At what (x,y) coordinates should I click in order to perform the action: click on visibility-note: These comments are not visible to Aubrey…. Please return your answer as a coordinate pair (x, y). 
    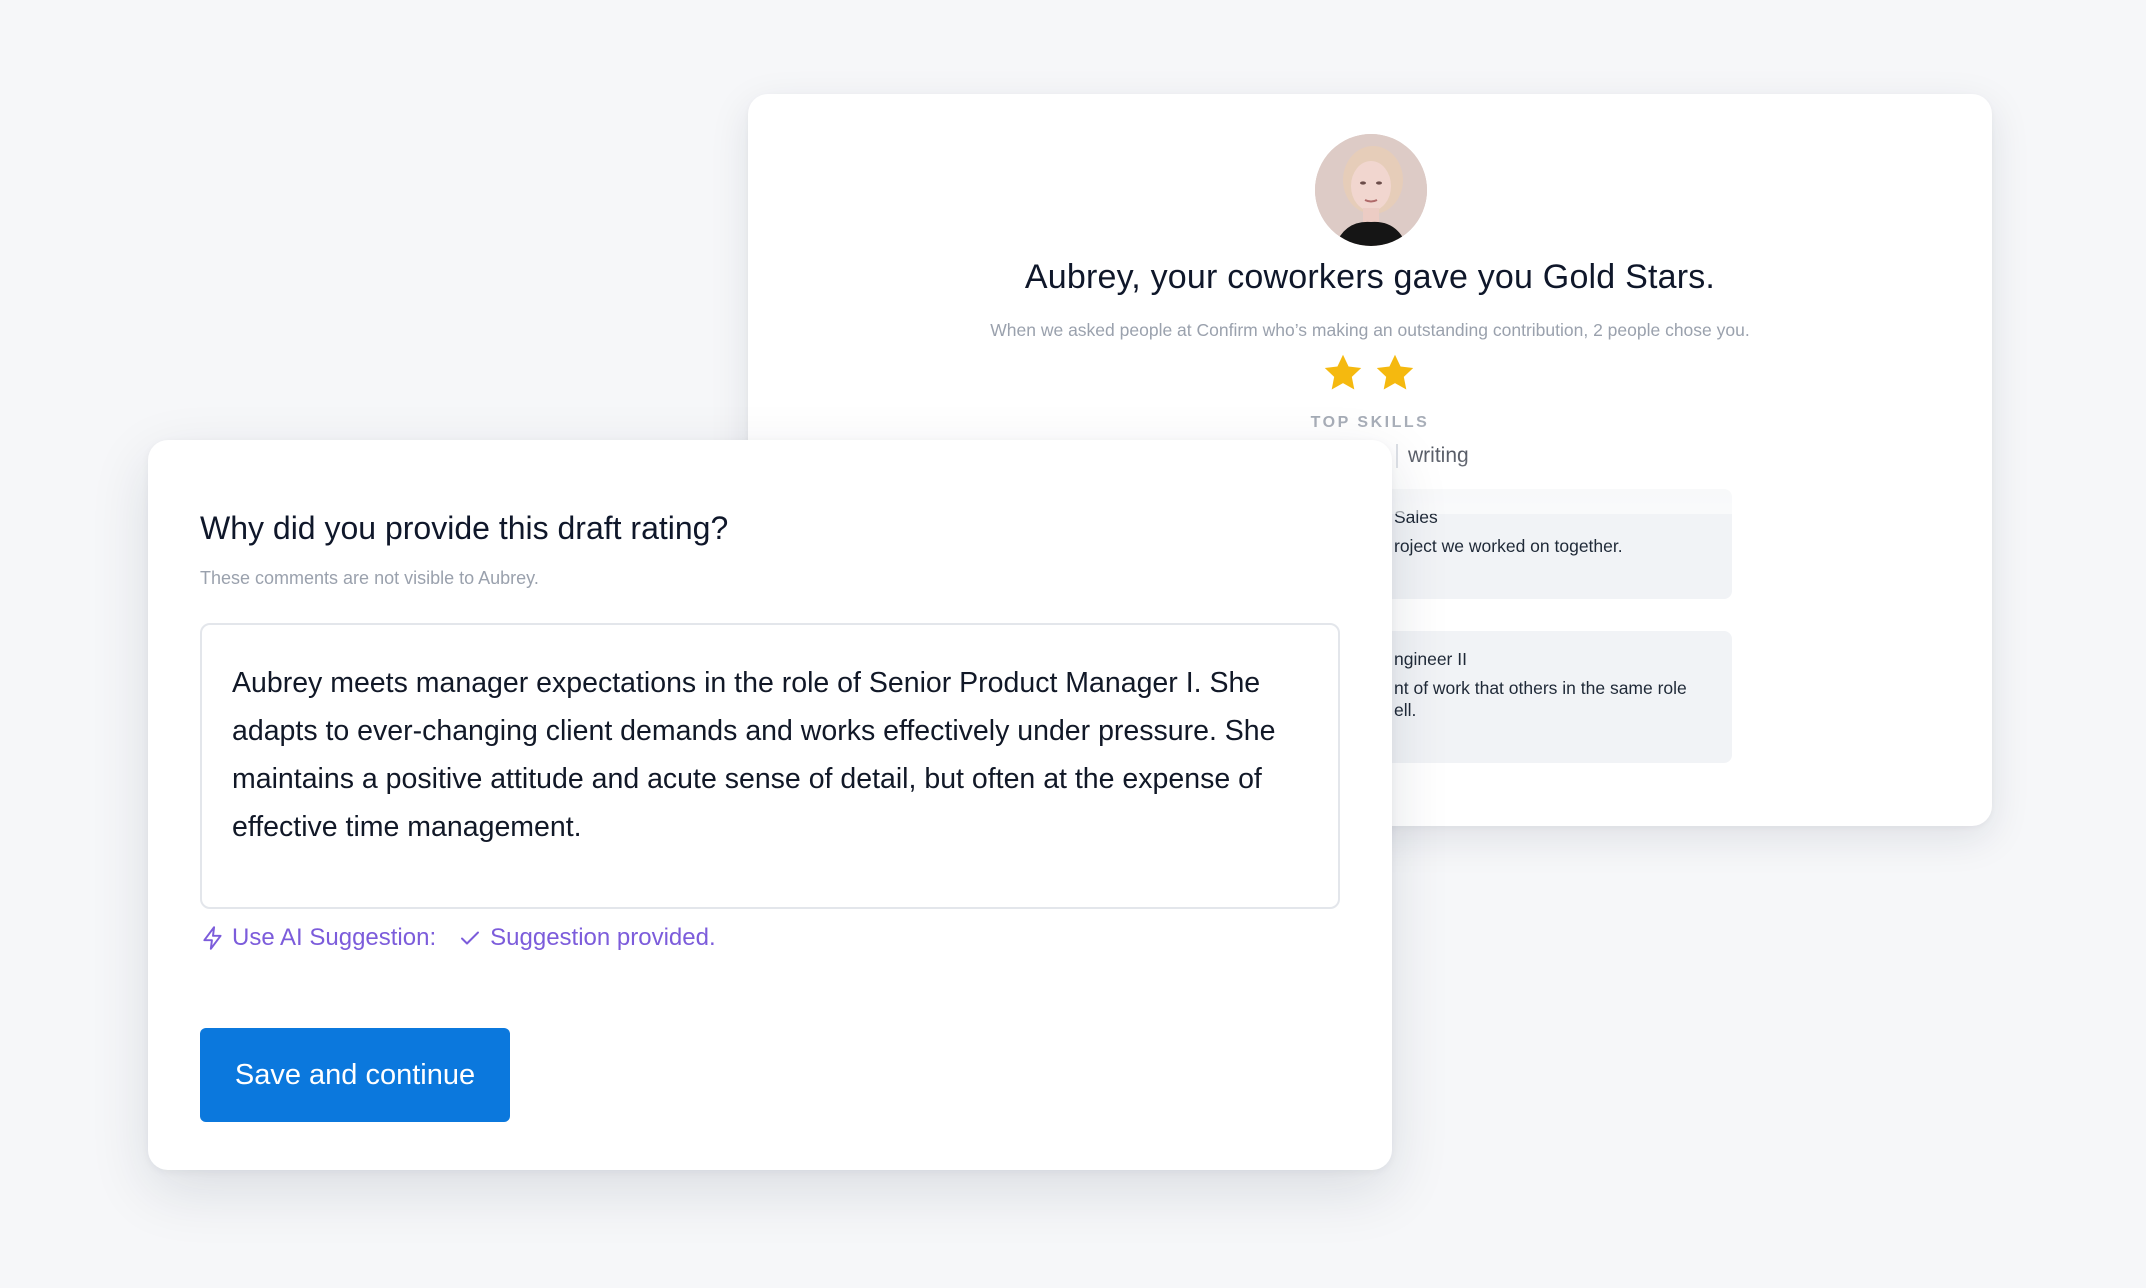
    Looking at the image, I should click on (369, 578).